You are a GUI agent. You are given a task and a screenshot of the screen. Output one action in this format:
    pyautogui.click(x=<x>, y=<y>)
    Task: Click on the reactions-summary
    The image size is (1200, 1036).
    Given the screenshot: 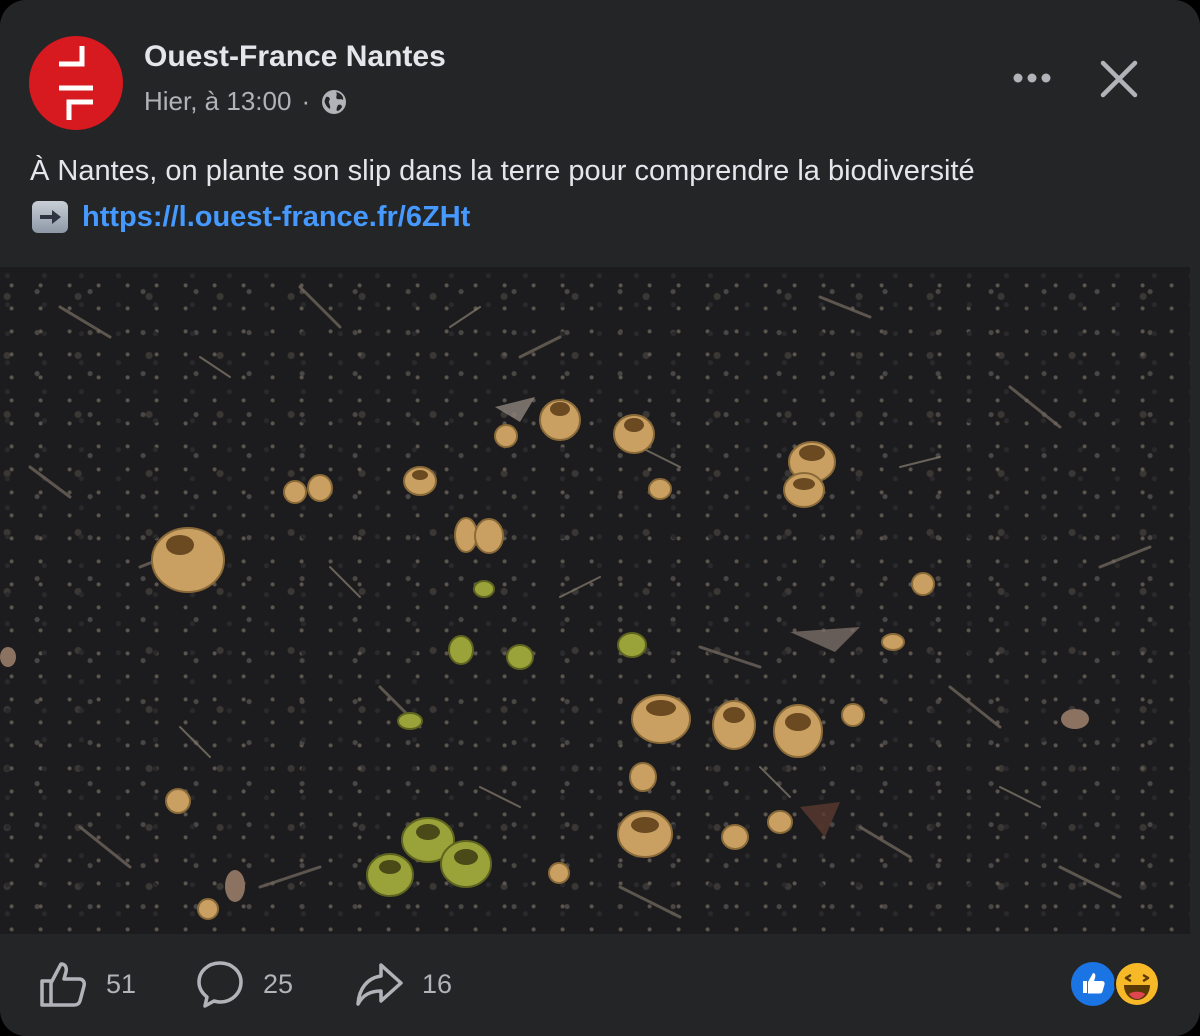 What is the action you would take?
    pyautogui.click(x=1117, y=984)
    